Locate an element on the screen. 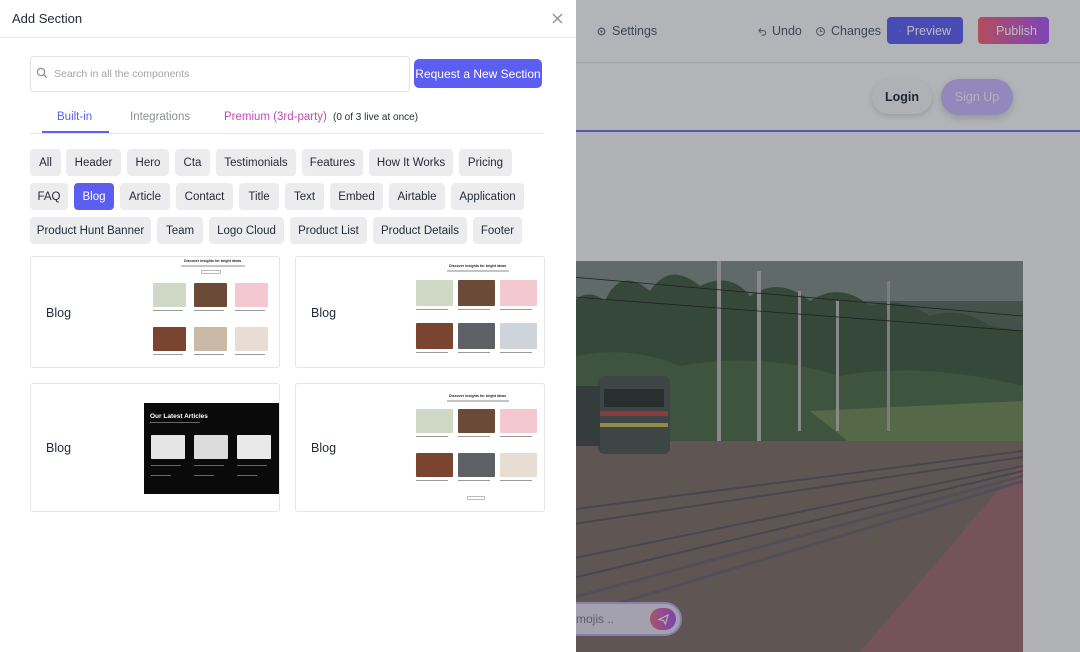  section-card-preview: Our Latest Articles is located at coordinates (211, 448).